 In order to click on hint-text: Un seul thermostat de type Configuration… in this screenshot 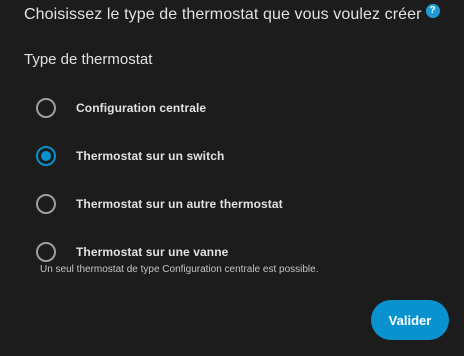, I will do `click(179, 269)`.